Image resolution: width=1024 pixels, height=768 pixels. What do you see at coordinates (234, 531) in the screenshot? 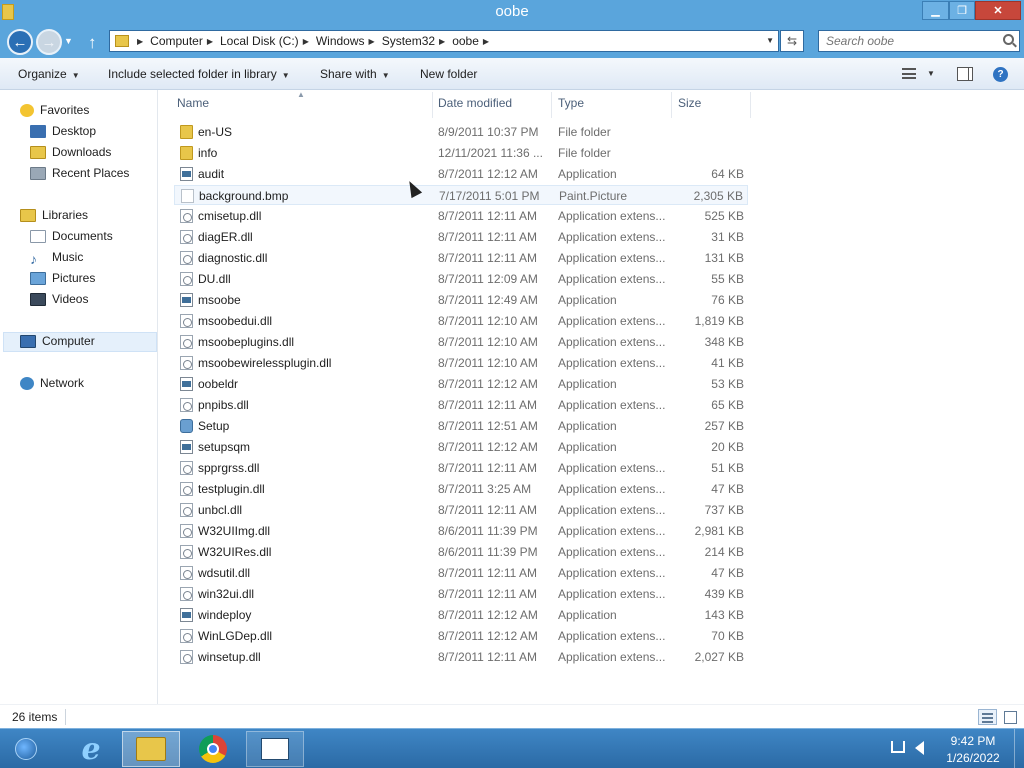
I see `file-name: W32UIImg.dll` at bounding box center [234, 531].